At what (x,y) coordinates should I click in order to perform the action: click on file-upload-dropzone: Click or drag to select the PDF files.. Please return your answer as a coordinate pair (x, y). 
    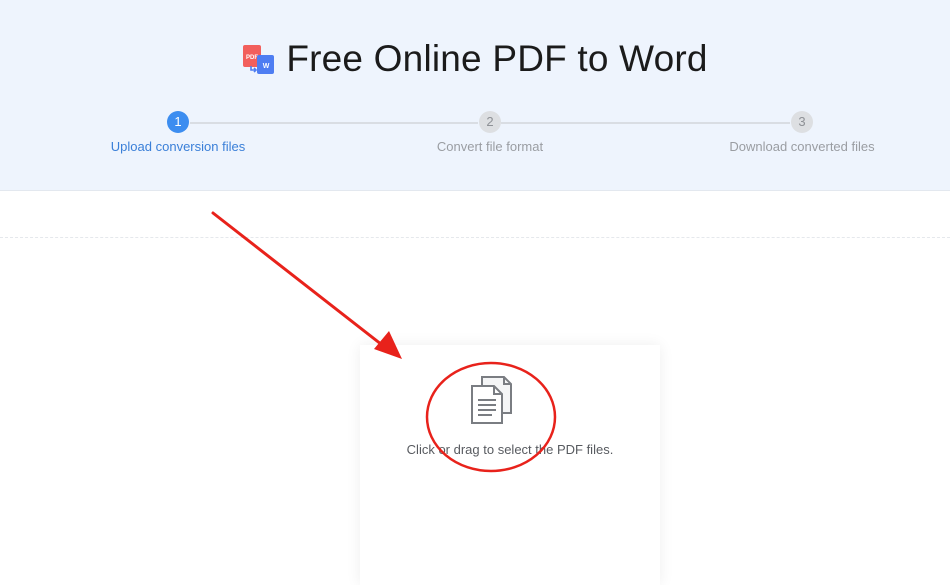
    Looking at the image, I should click on (510, 465).